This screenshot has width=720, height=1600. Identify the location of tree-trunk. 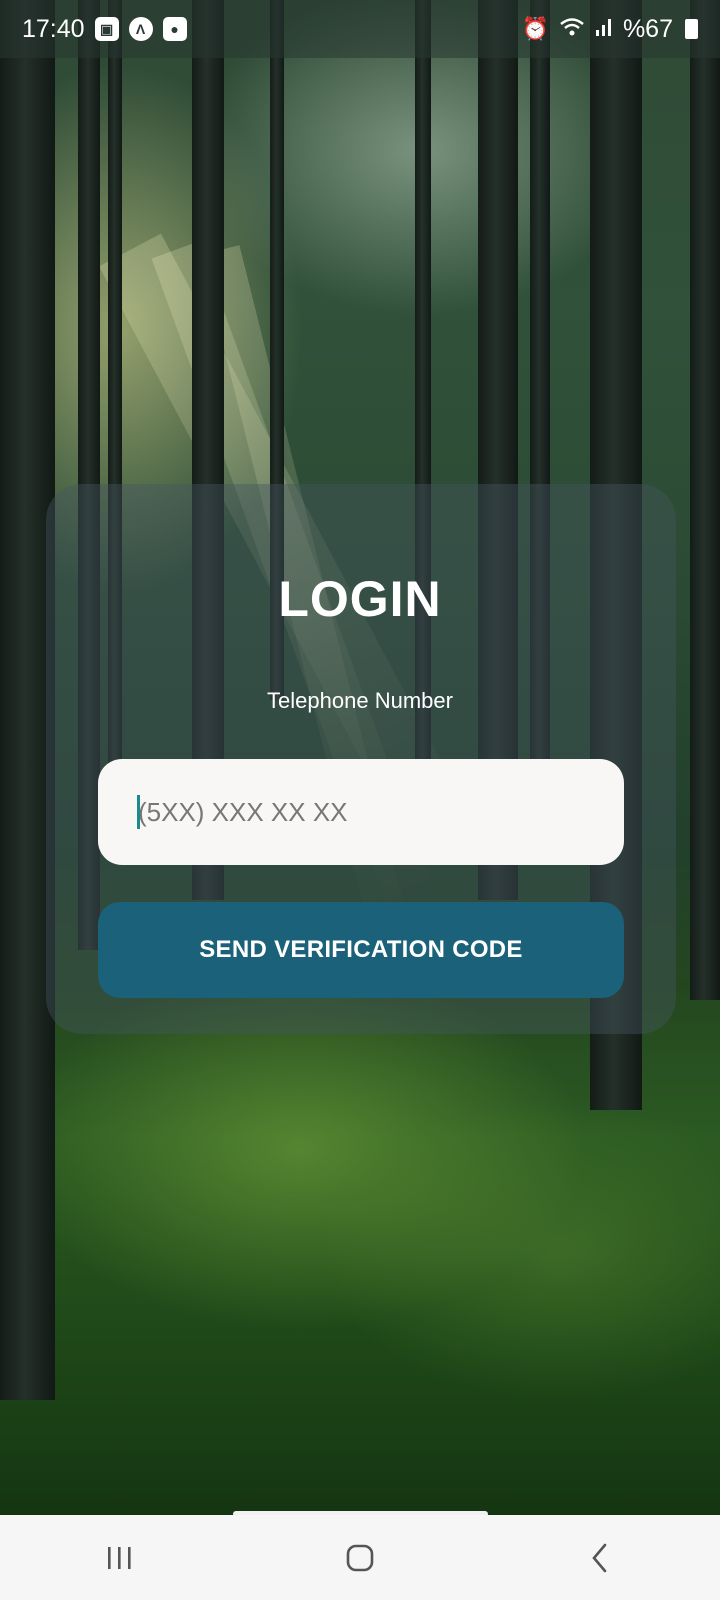
(705, 500).